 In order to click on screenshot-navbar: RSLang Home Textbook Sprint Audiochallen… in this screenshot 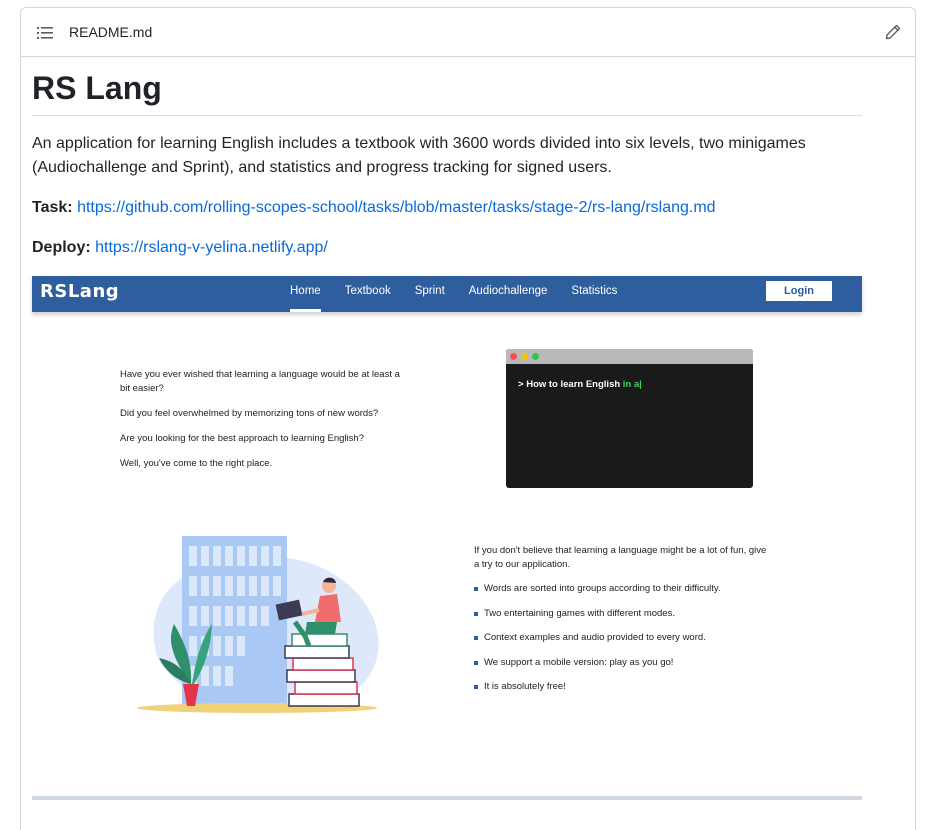, I will do `click(447, 294)`.